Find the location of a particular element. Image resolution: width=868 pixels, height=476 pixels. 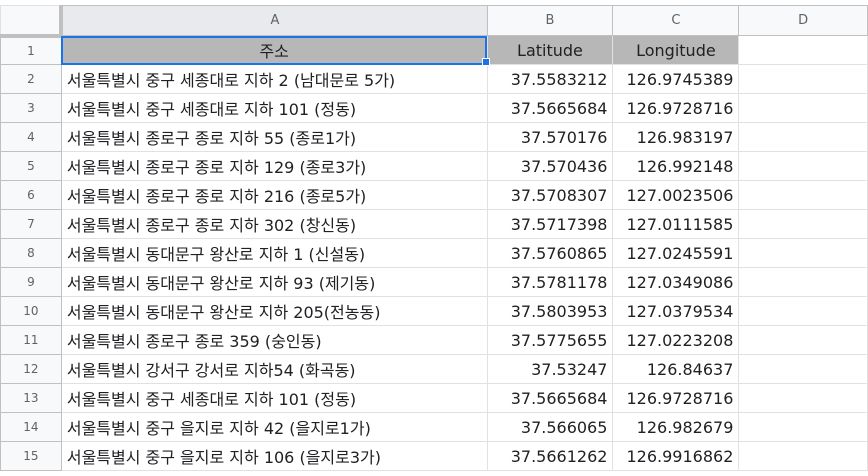

row-header: 1 is located at coordinates (31, 50).